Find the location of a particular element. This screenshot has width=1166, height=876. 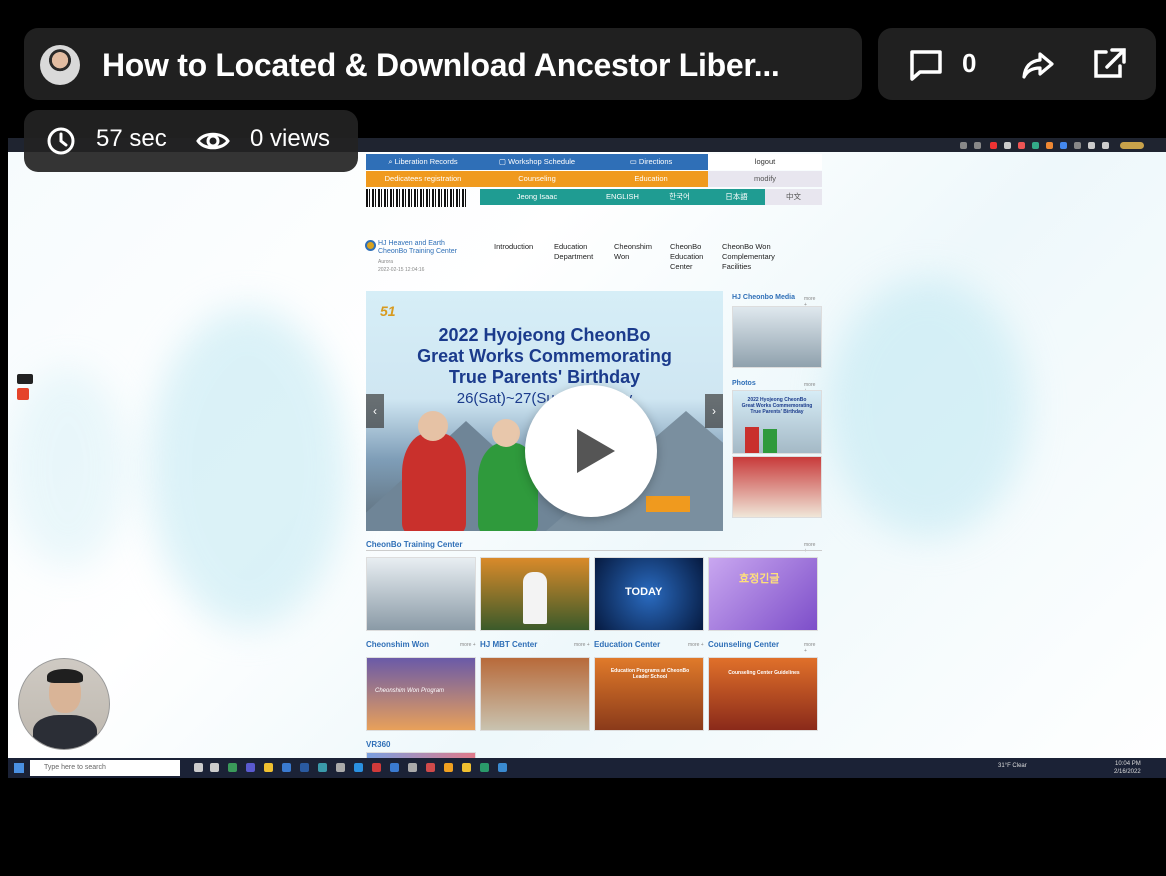

video-thumbnail: Counseling Center Guidelines is located at coordinates (763, 694).